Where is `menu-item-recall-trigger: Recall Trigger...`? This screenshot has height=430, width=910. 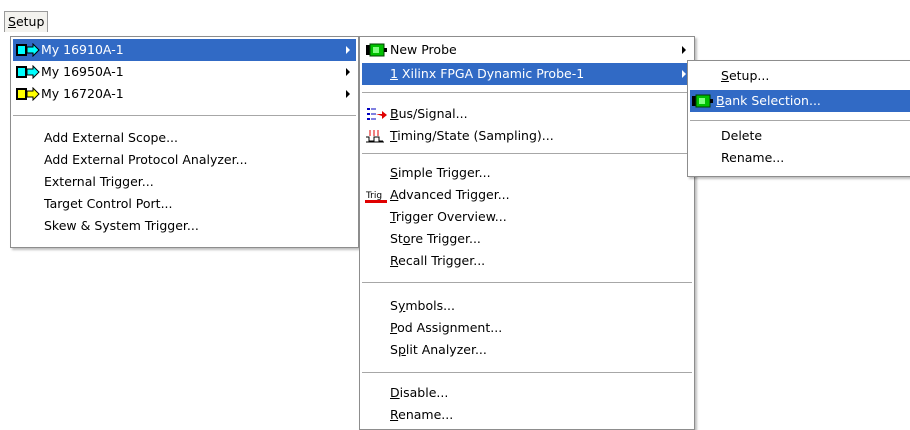
menu-item-recall-trigger: Recall Trigger... is located at coordinates (527, 261).